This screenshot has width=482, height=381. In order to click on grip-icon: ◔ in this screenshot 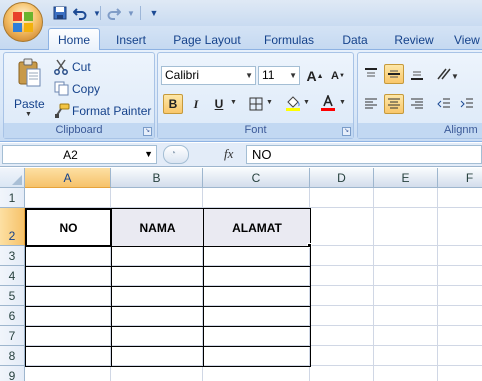, I will do `click(173, 153)`.